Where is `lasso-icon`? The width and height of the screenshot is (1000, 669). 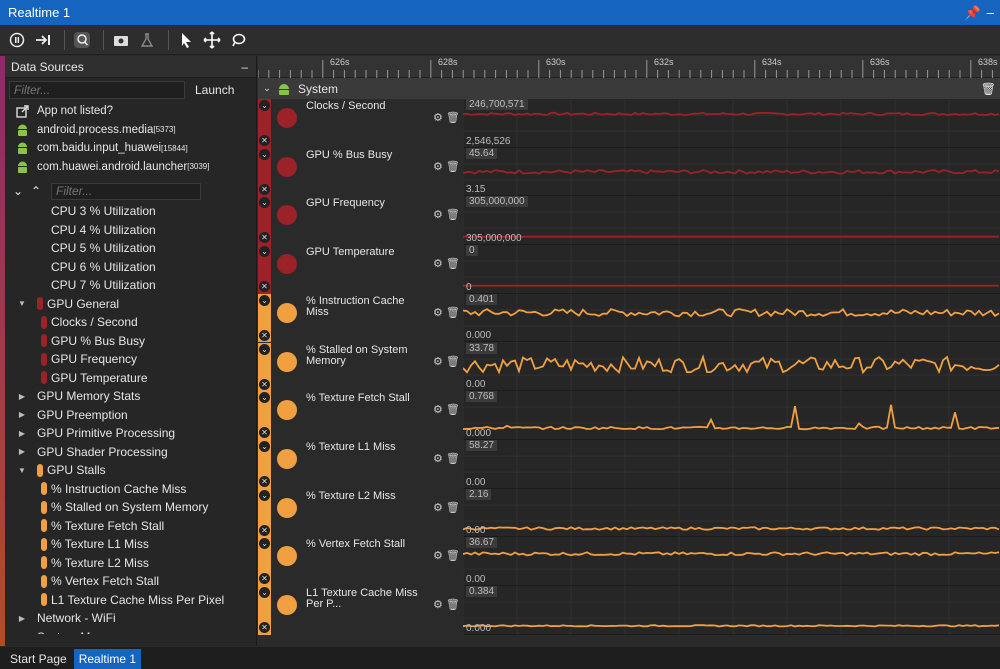 lasso-icon is located at coordinates (238, 40).